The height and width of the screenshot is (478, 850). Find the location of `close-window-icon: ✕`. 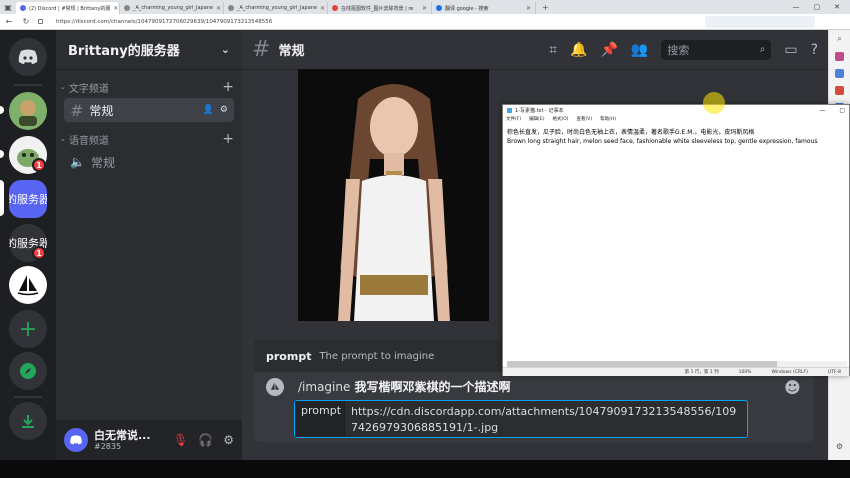

close-window-icon: ✕ is located at coordinates (837, 7).